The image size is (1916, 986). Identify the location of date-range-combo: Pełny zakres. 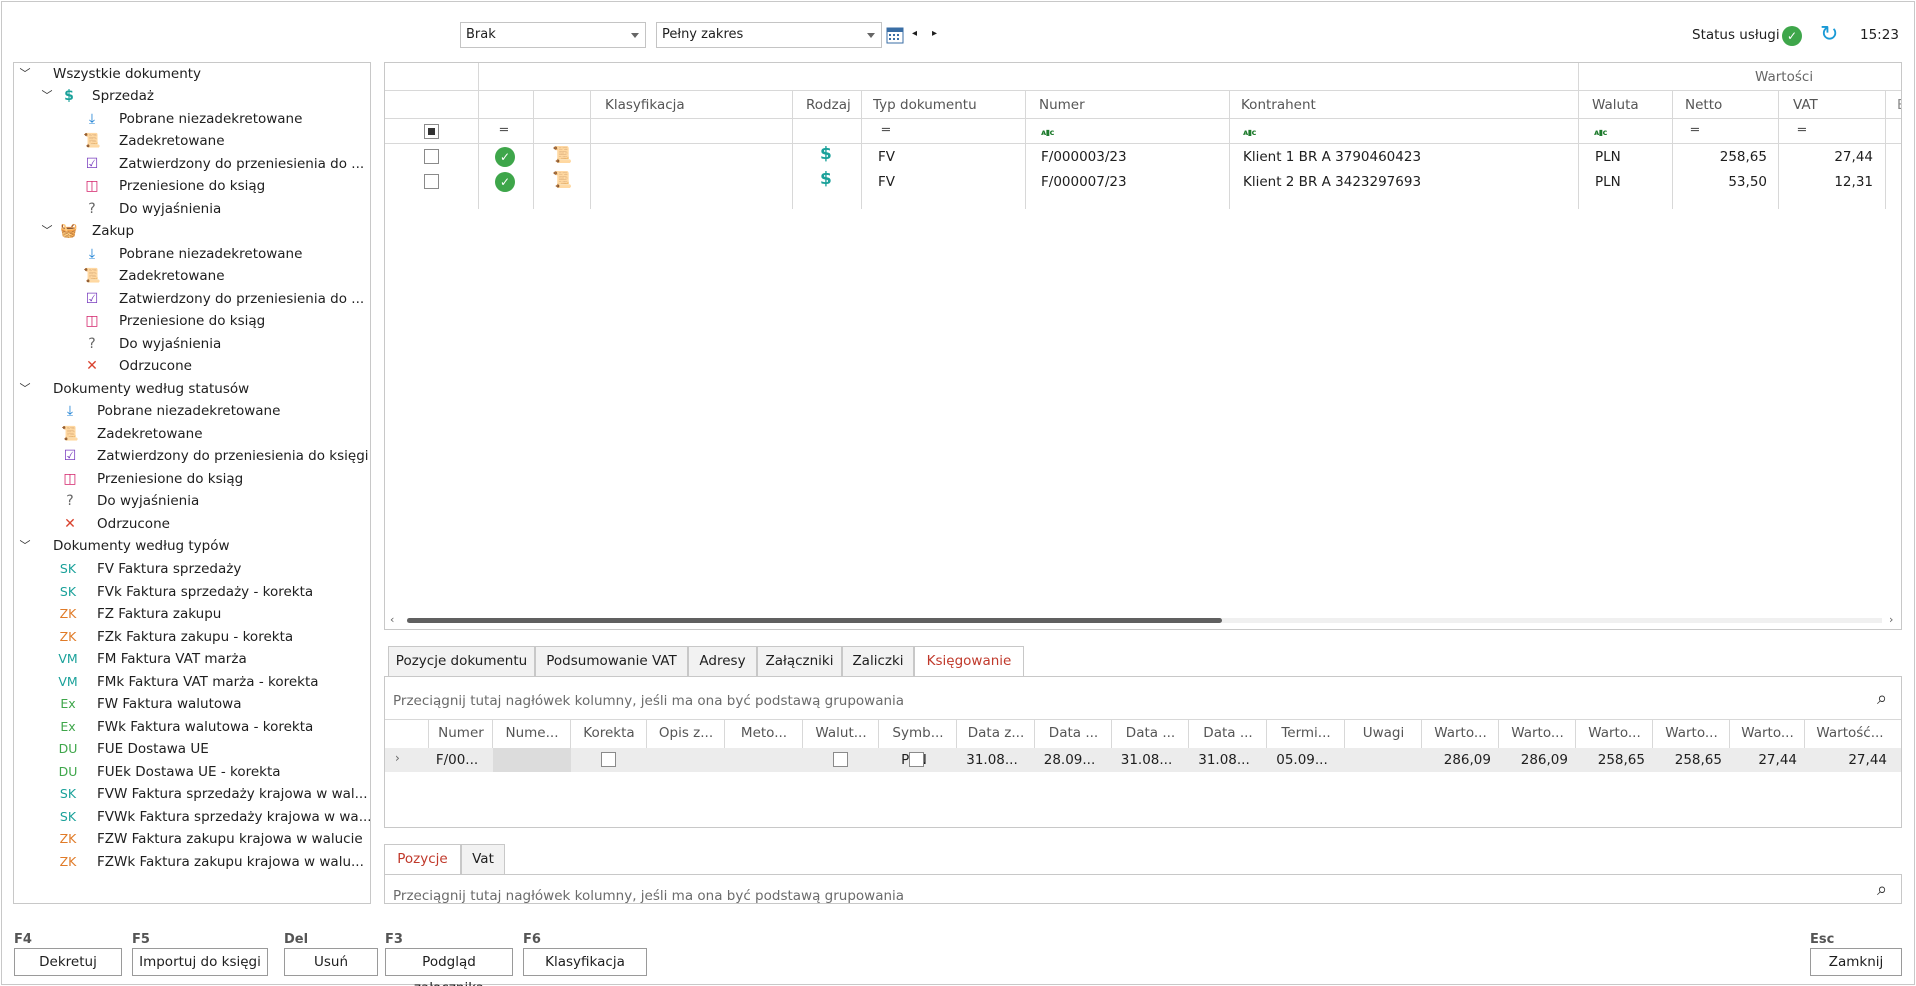
(769, 35).